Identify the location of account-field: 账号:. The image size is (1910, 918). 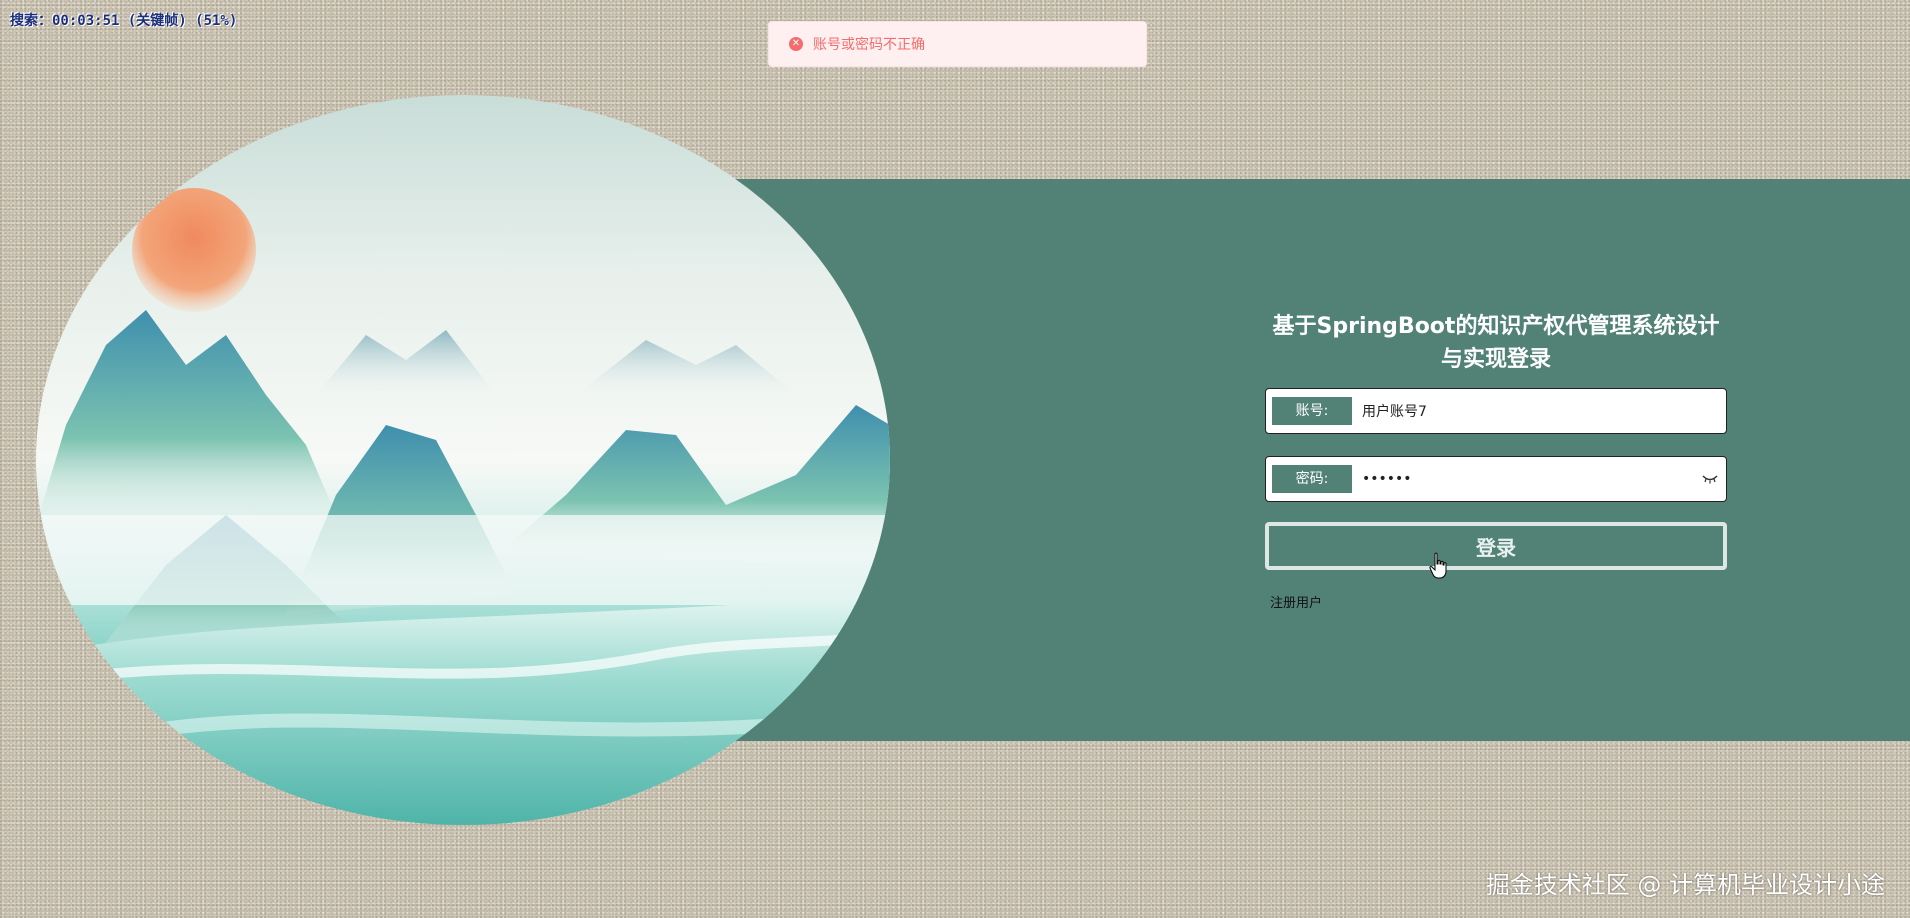
(1496, 411).